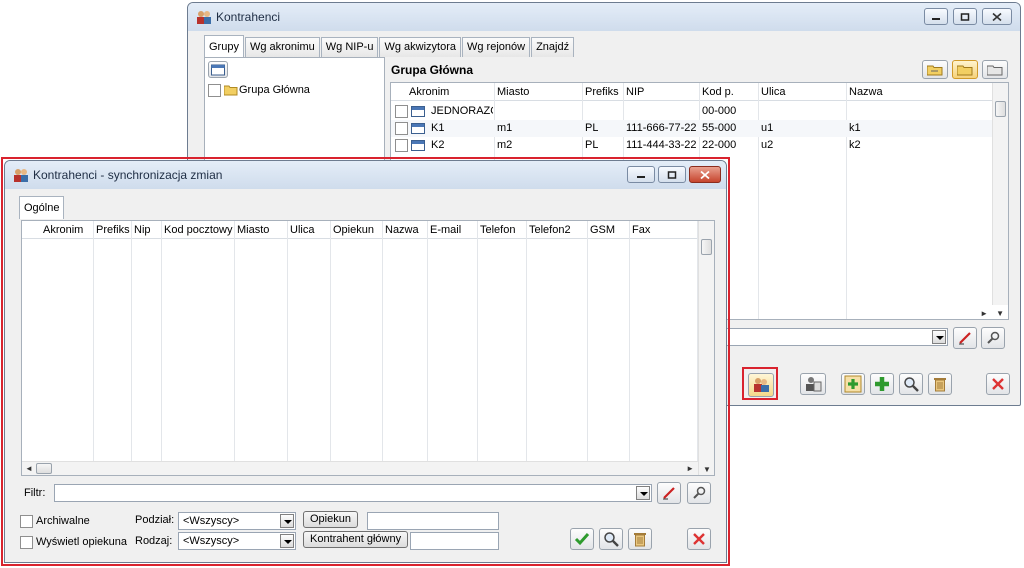 This screenshot has width=1024, height=568. I want to click on folder-icon, so click(935, 70).